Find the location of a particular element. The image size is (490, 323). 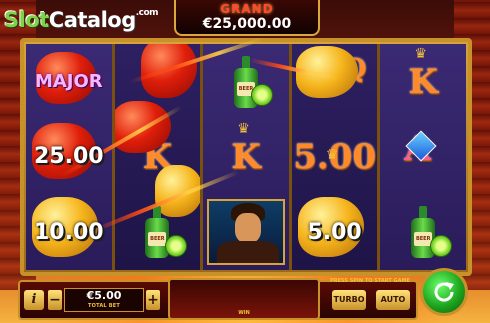

reel-5: ♛ K A BEER is located at coordinates (423, 157).